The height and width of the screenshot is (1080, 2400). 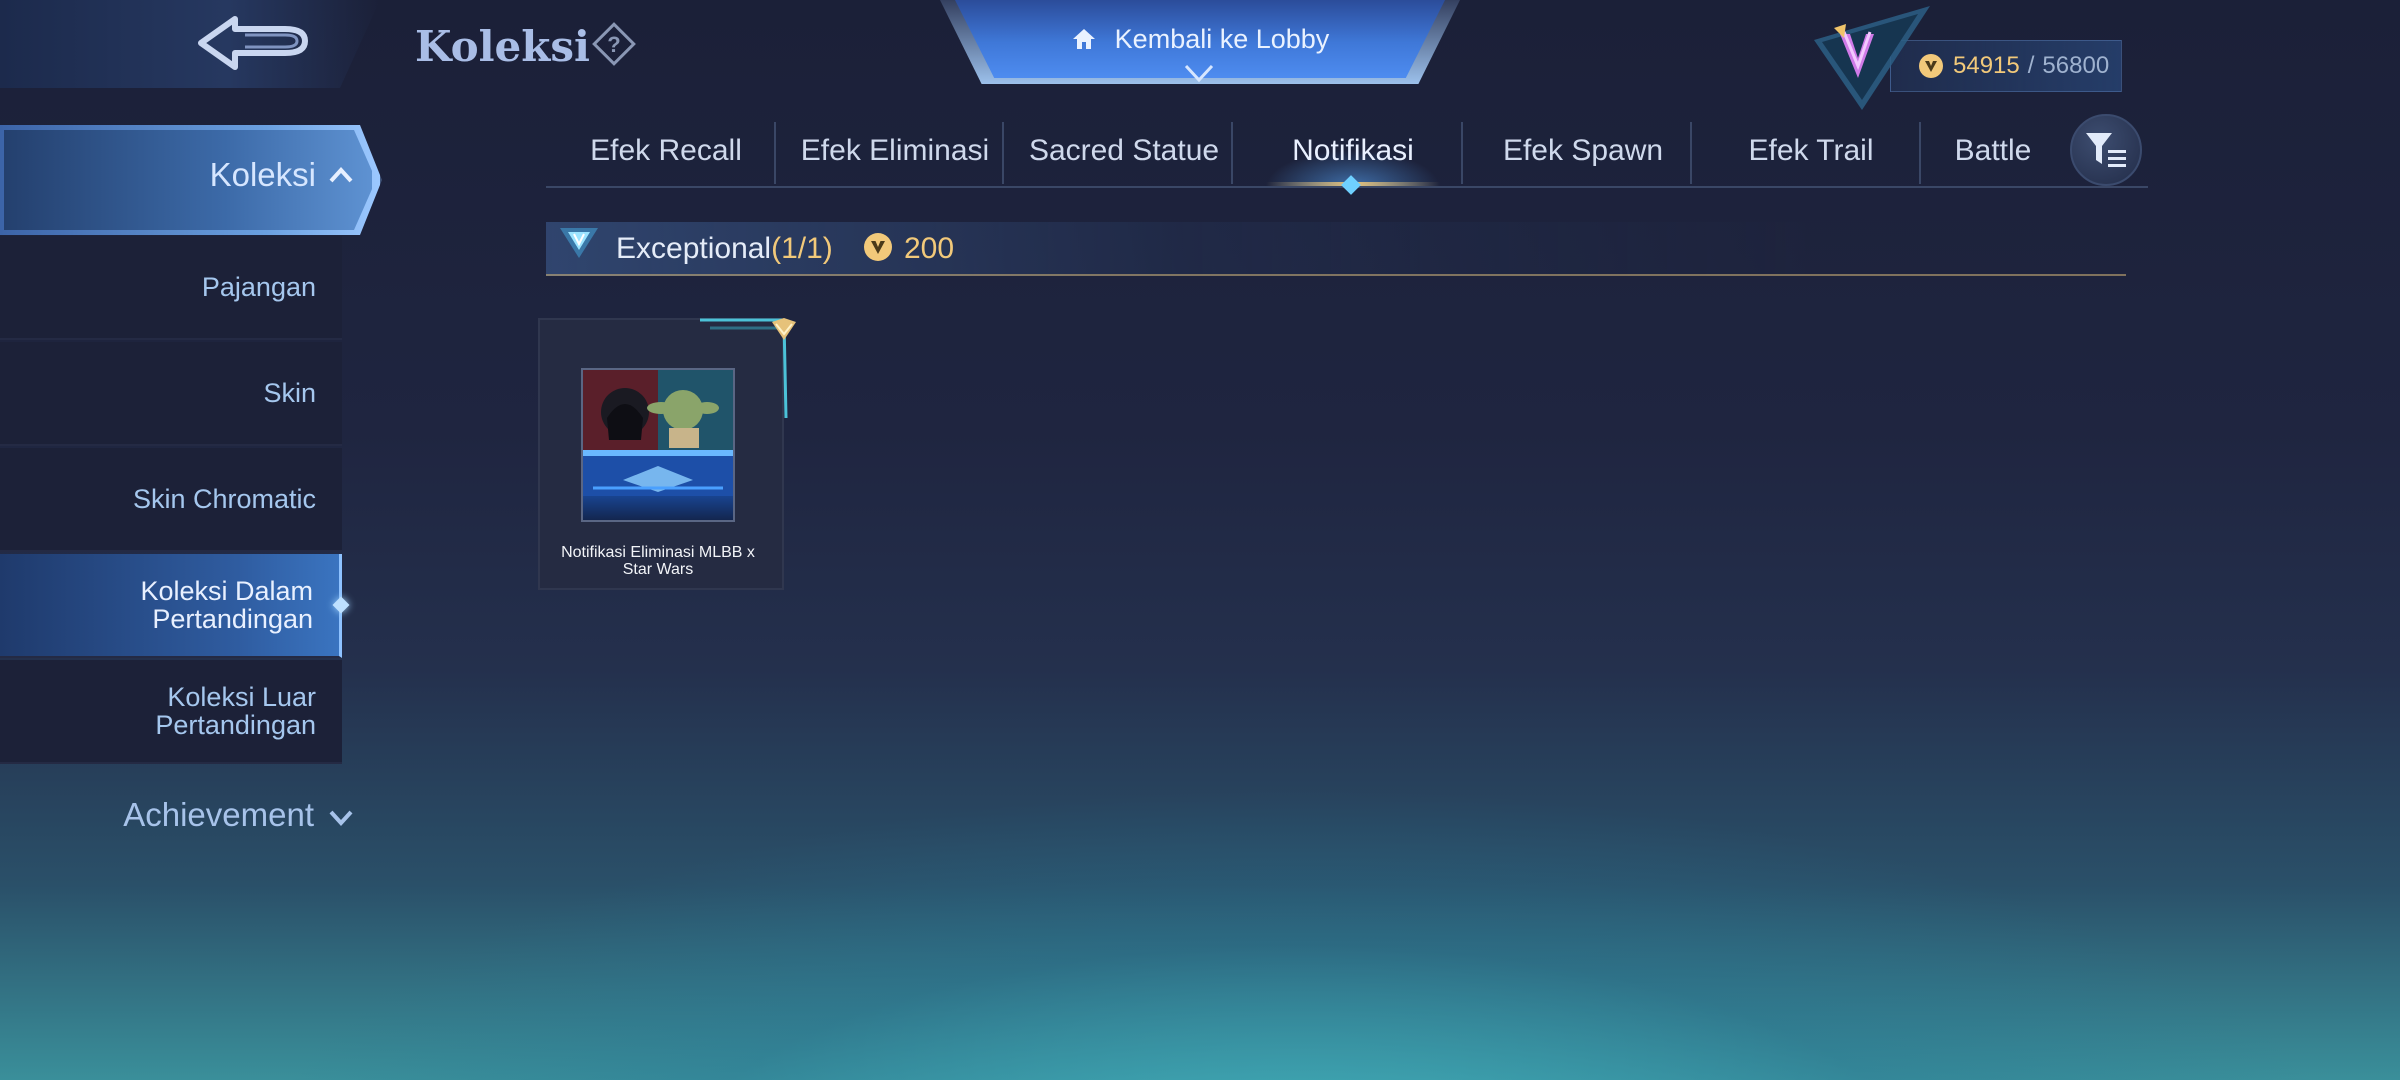 What do you see at coordinates (1811, 151) in the screenshot?
I see `tab-efek-trail: Efek Trail` at bounding box center [1811, 151].